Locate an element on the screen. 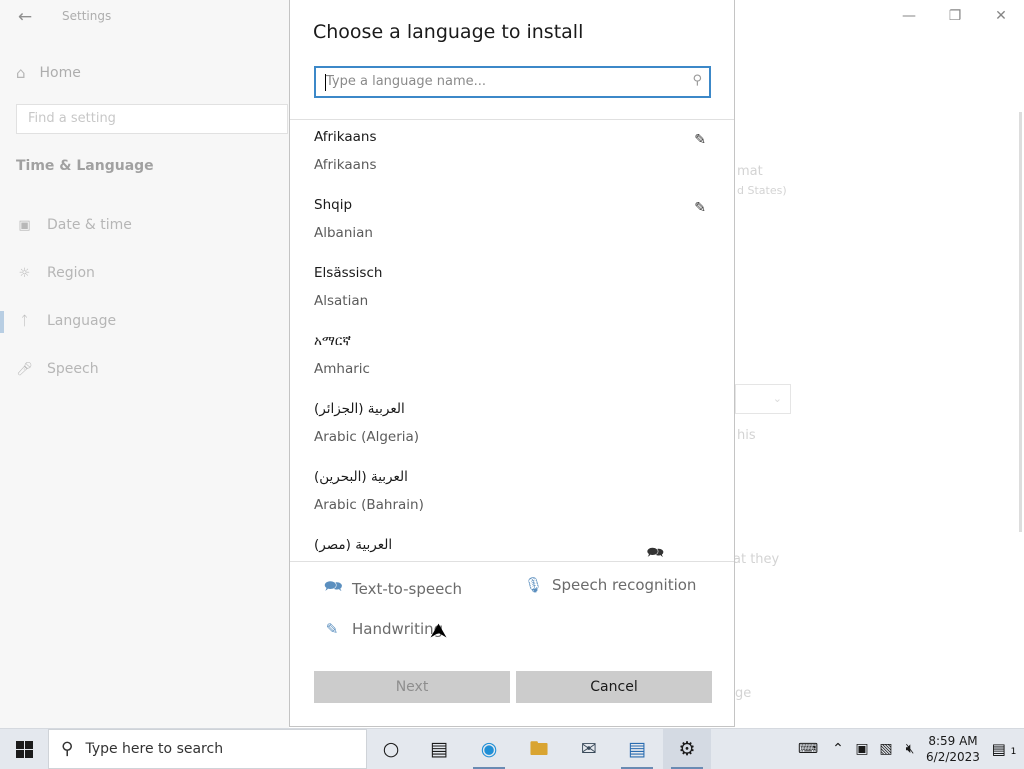 This screenshot has width=1024, height=769. language-item-arabic-bahrain: العربية (البحرين) Arabic (Bahrain) is located at coordinates (514, 495).